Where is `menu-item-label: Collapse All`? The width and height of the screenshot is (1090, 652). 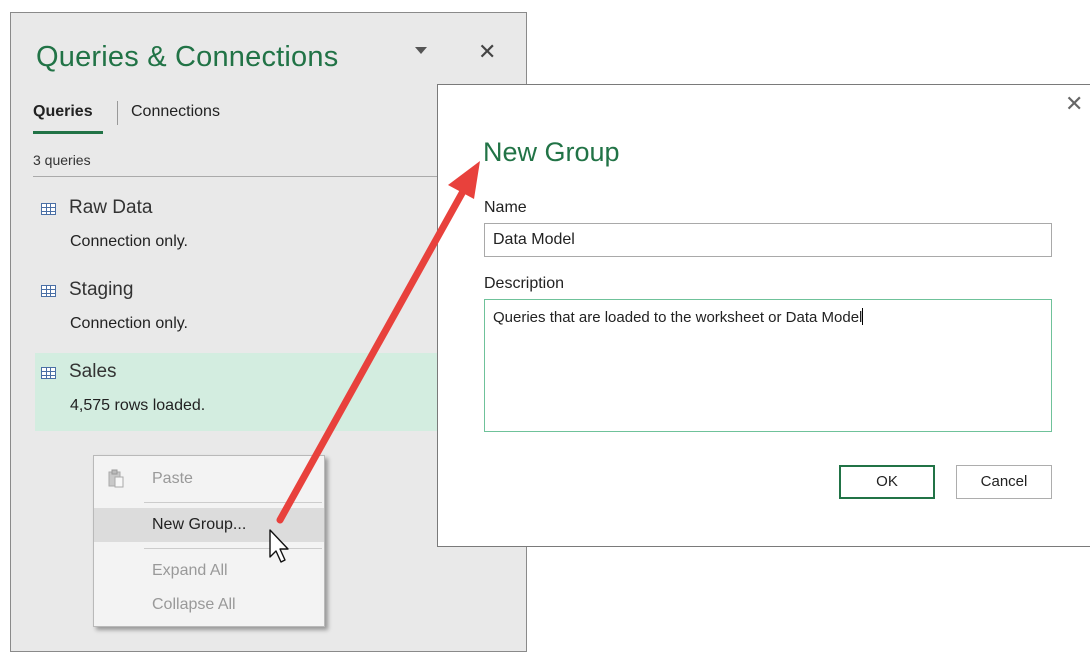
menu-item-label: Collapse All is located at coordinates (194, 604).